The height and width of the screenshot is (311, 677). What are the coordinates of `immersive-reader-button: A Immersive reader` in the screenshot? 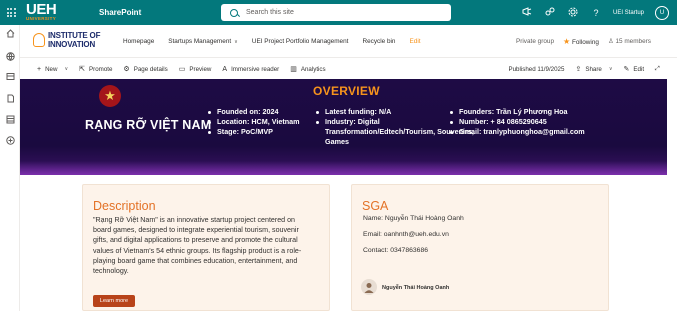 It's located at (250, 69).